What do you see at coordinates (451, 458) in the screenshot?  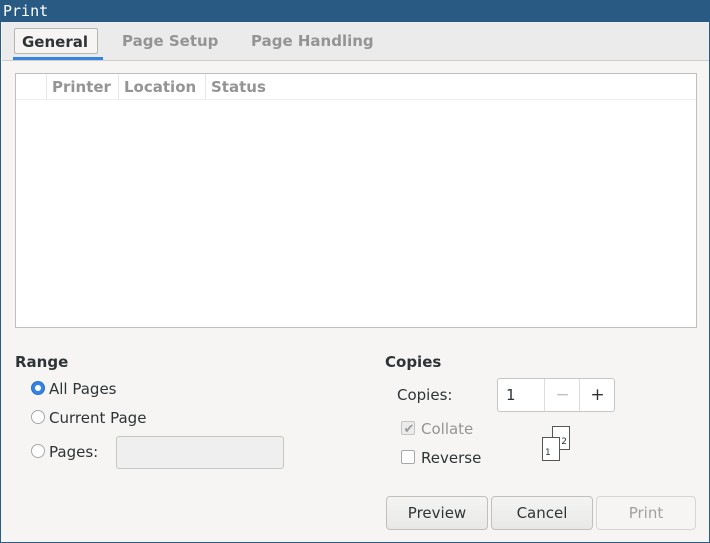 I see `reverse-label: Reverse` at bounding box center [451, 458].